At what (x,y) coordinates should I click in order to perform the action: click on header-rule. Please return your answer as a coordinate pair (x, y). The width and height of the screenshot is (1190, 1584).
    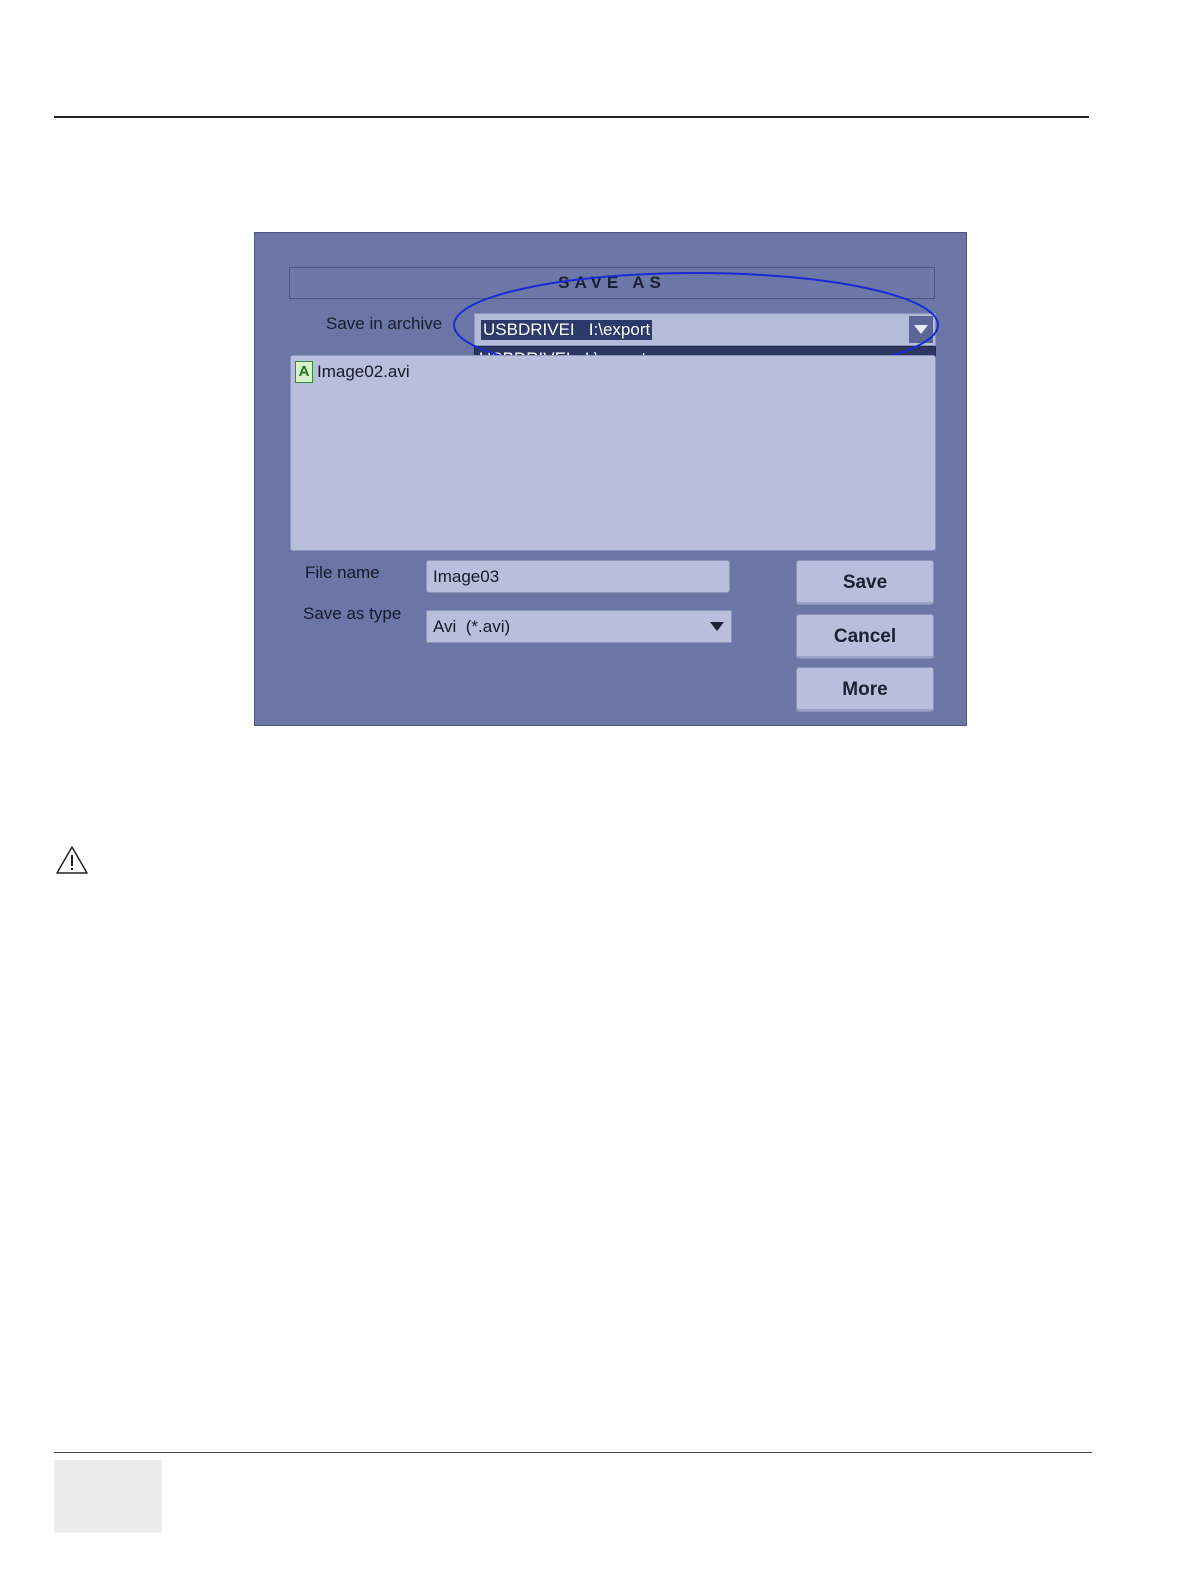
    Looking at the image, I should click on (571, 117).